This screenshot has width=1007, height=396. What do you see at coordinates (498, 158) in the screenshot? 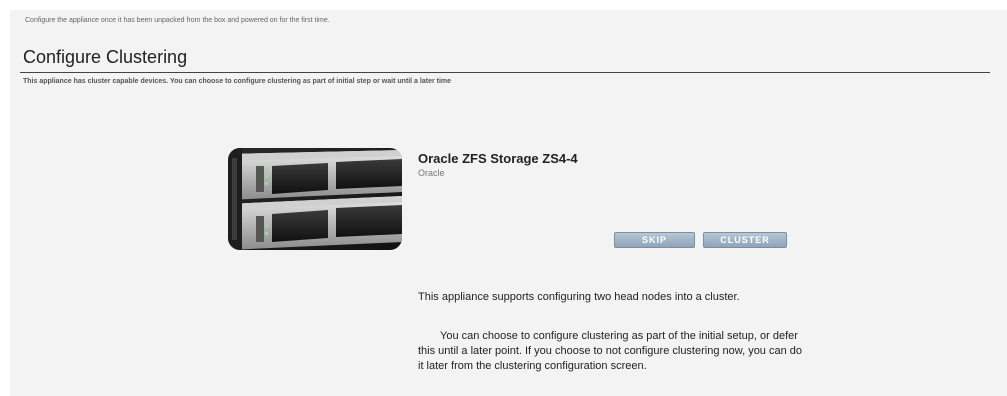
I see `product-name: Oracle ZFS Storage ZS4-4` at bounding box center [498, 158].